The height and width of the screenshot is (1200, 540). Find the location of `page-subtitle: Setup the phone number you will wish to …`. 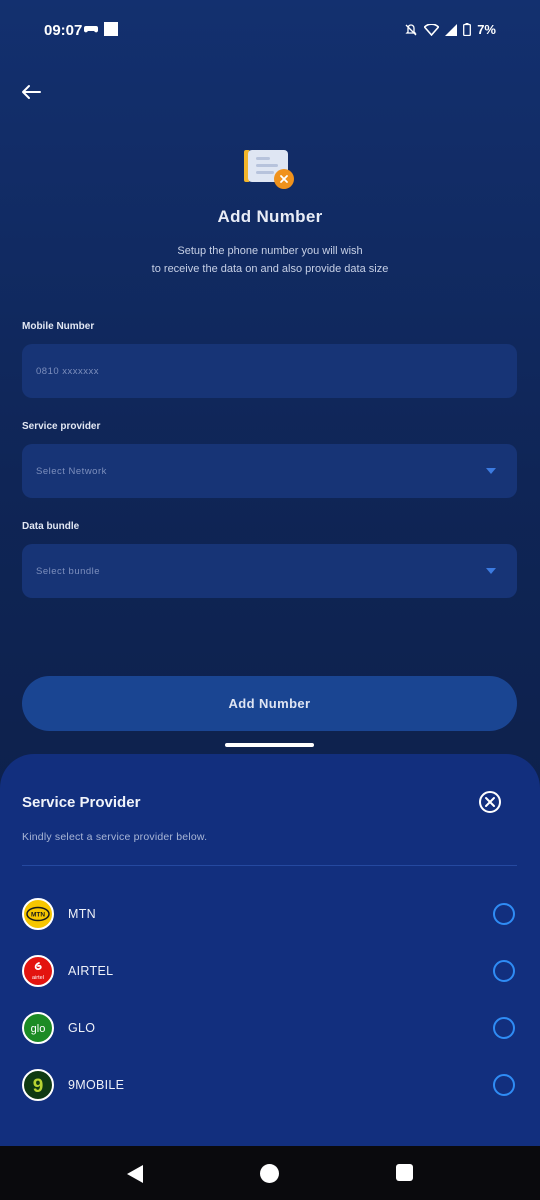

page-subtitle: Setup the phone number you will wish to … is located at coordinates (270, 260).